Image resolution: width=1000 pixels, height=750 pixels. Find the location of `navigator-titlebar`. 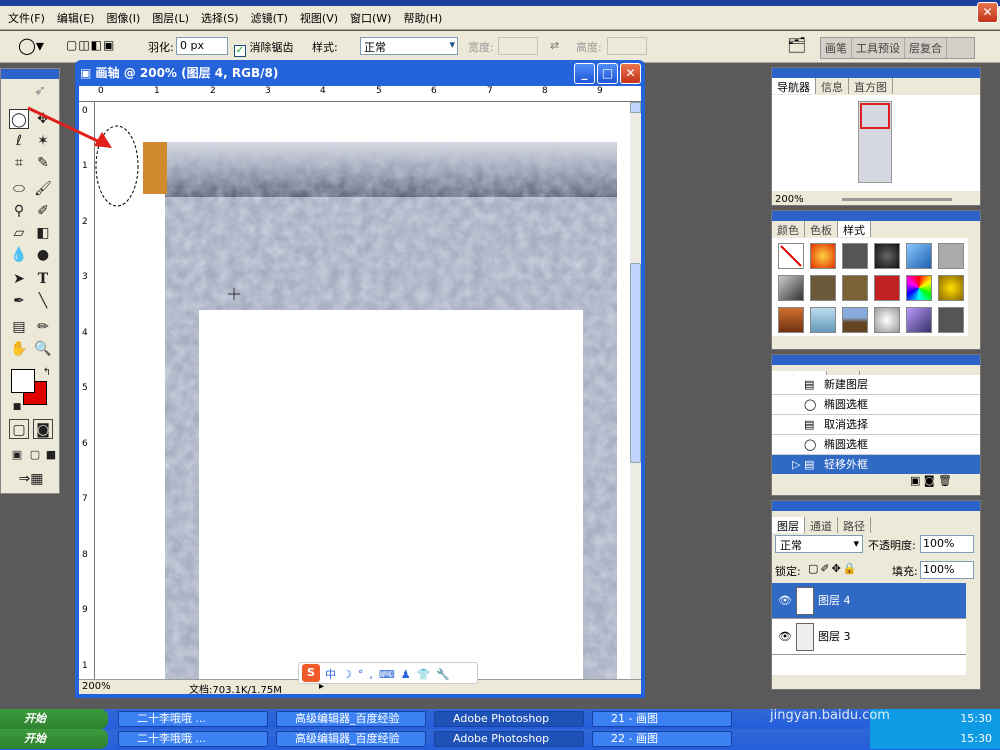

navigator-titlebar is located at coordinates (876, 73).